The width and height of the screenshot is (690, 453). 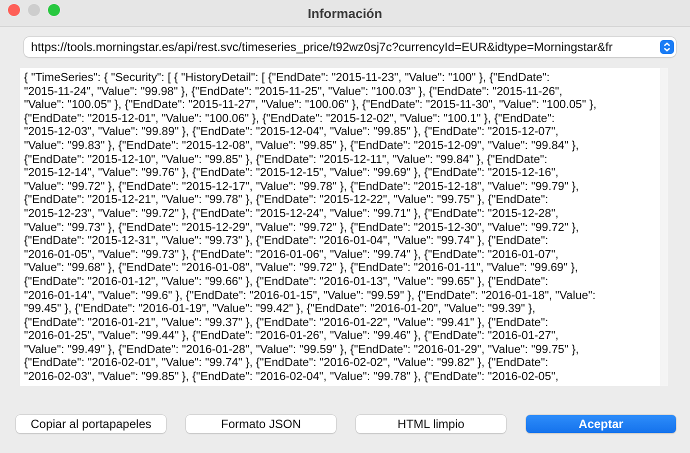 What do you see at coordinates (345, 13) in the screenshot?
I see `window-title: Información` at bounding box center [345, 13].